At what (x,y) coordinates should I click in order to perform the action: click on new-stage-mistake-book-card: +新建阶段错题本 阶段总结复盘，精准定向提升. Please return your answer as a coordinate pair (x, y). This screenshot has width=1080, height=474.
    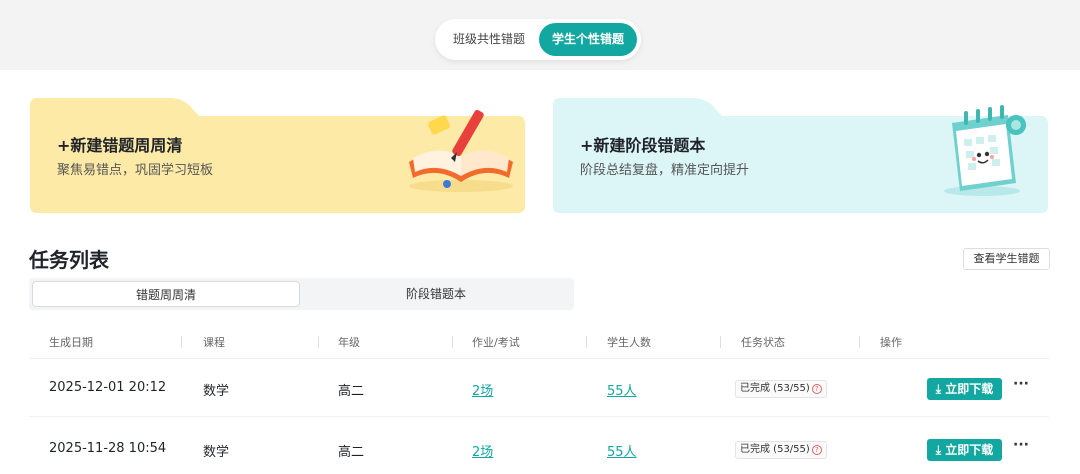
    Looking at the image, I should click on (800, 155).